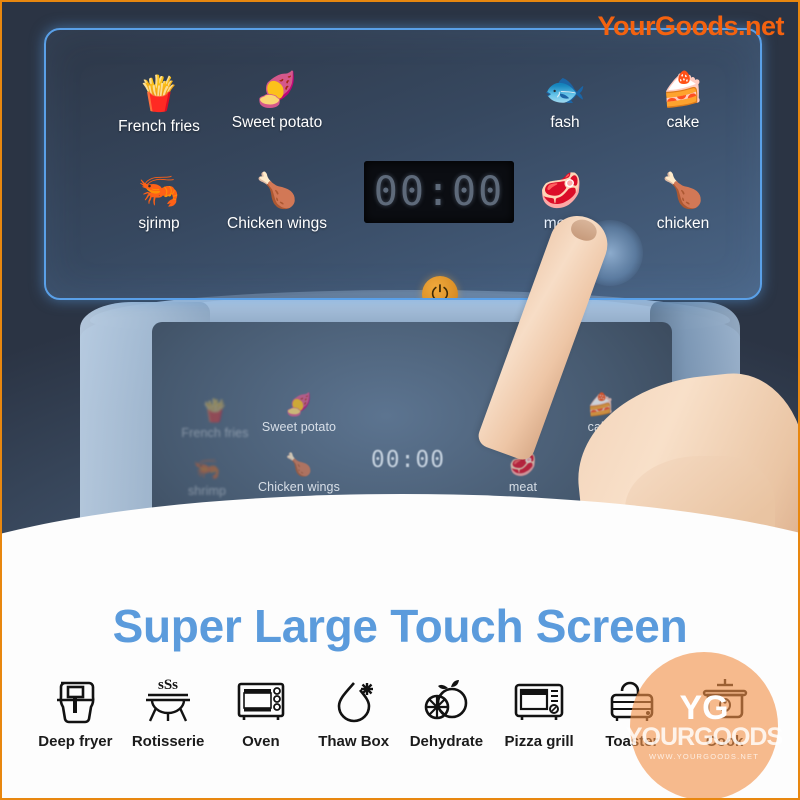  Describe the element at coordinates (704, 707) in the screenshot. I see `watermark-initials: YG` at that location.